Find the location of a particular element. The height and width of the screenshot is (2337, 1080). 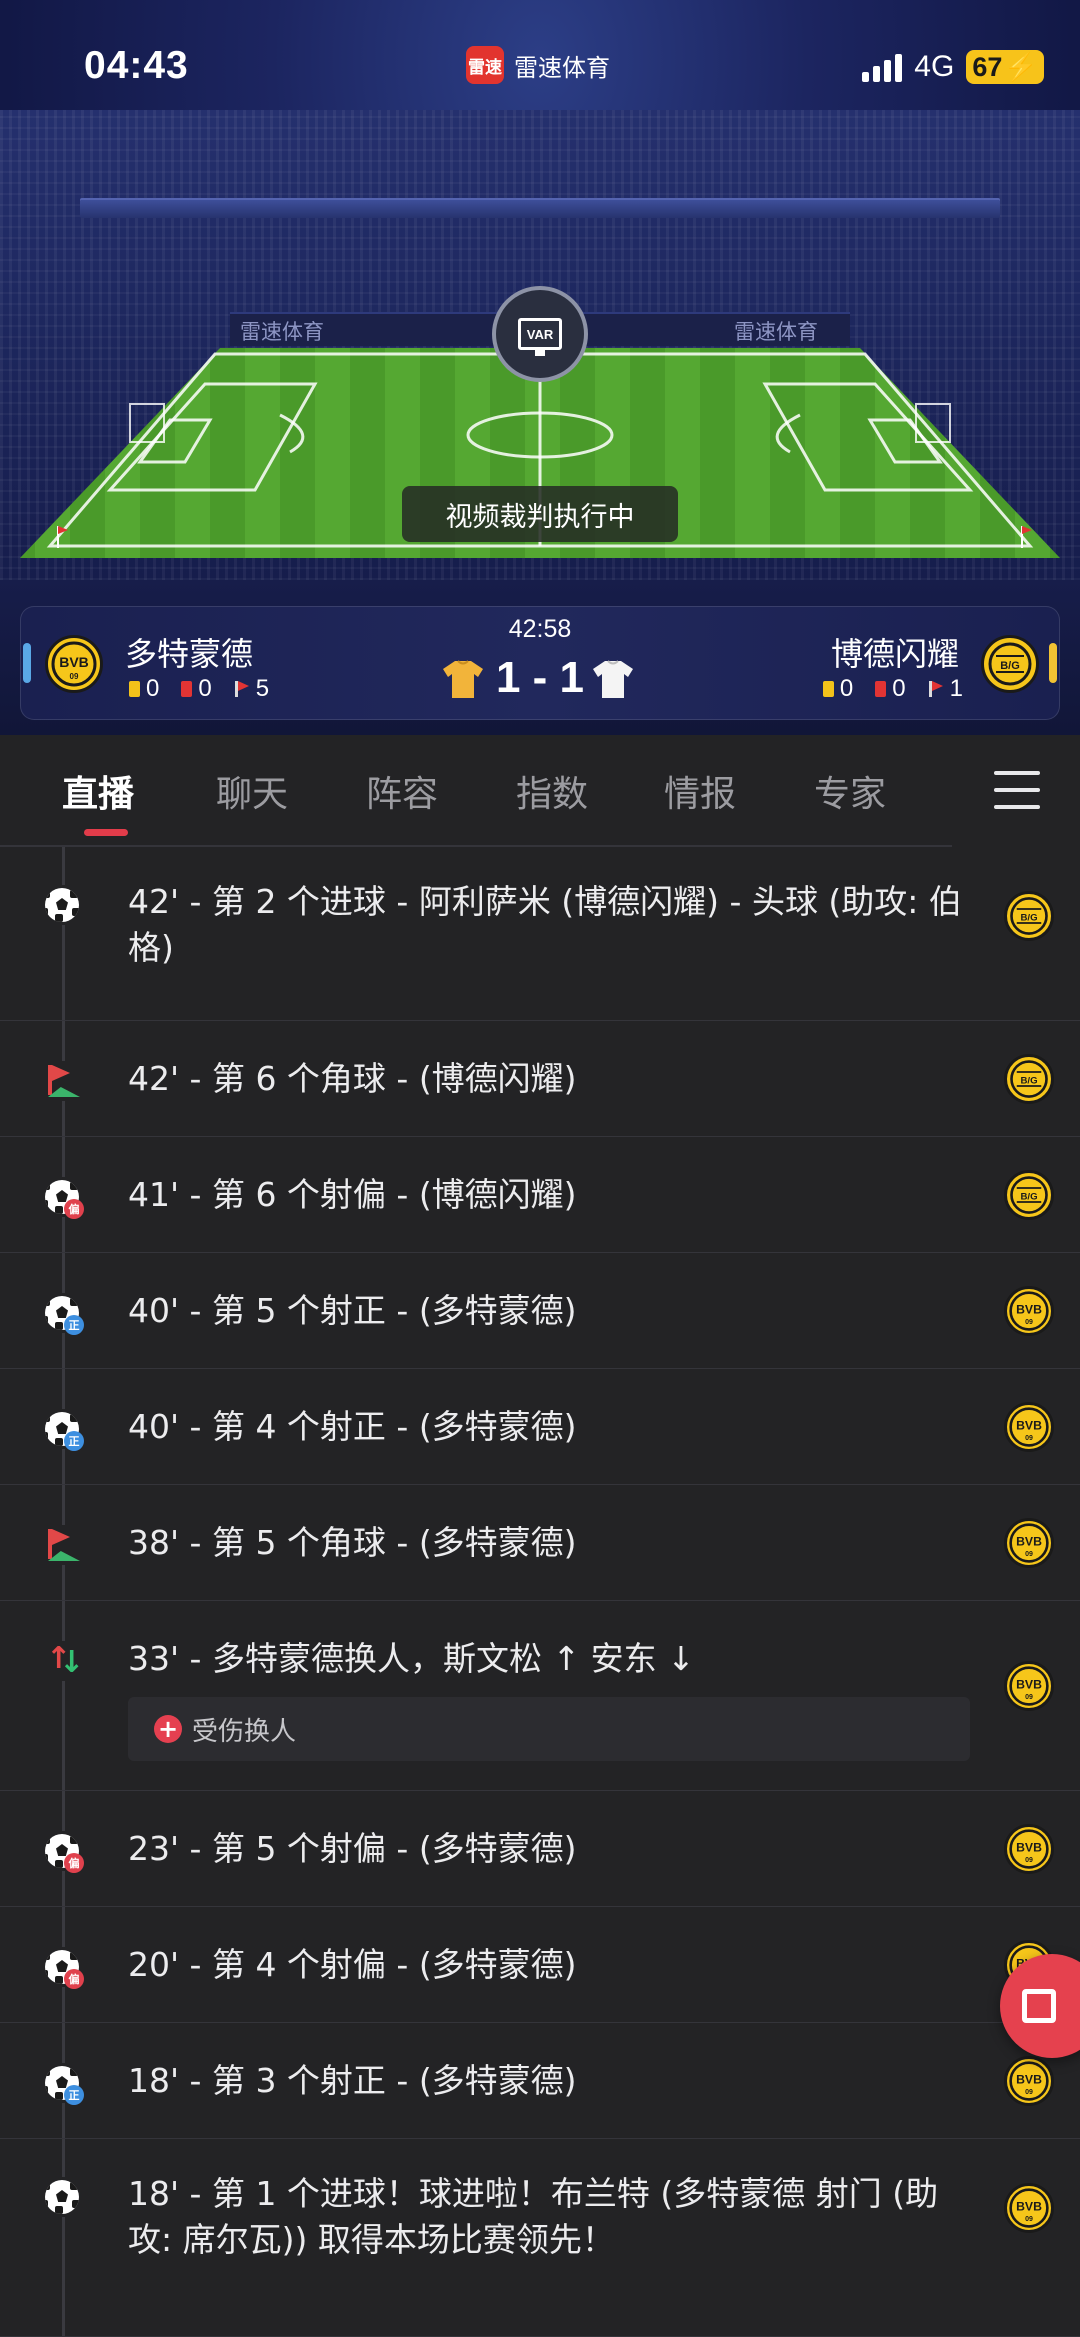

match-tabs: 直播 聊天 阵容 指数 情报 专家 is located at coordinates (540, 791).